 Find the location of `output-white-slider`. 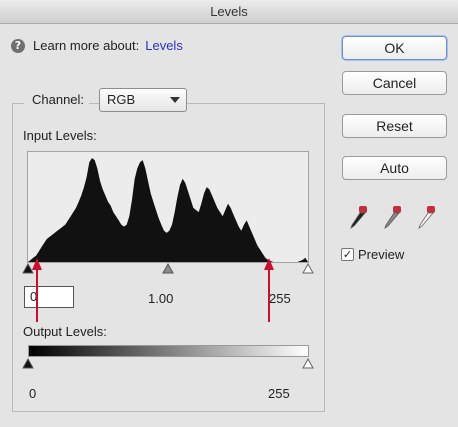

output-white-slider is located at coordinates (308, 363).